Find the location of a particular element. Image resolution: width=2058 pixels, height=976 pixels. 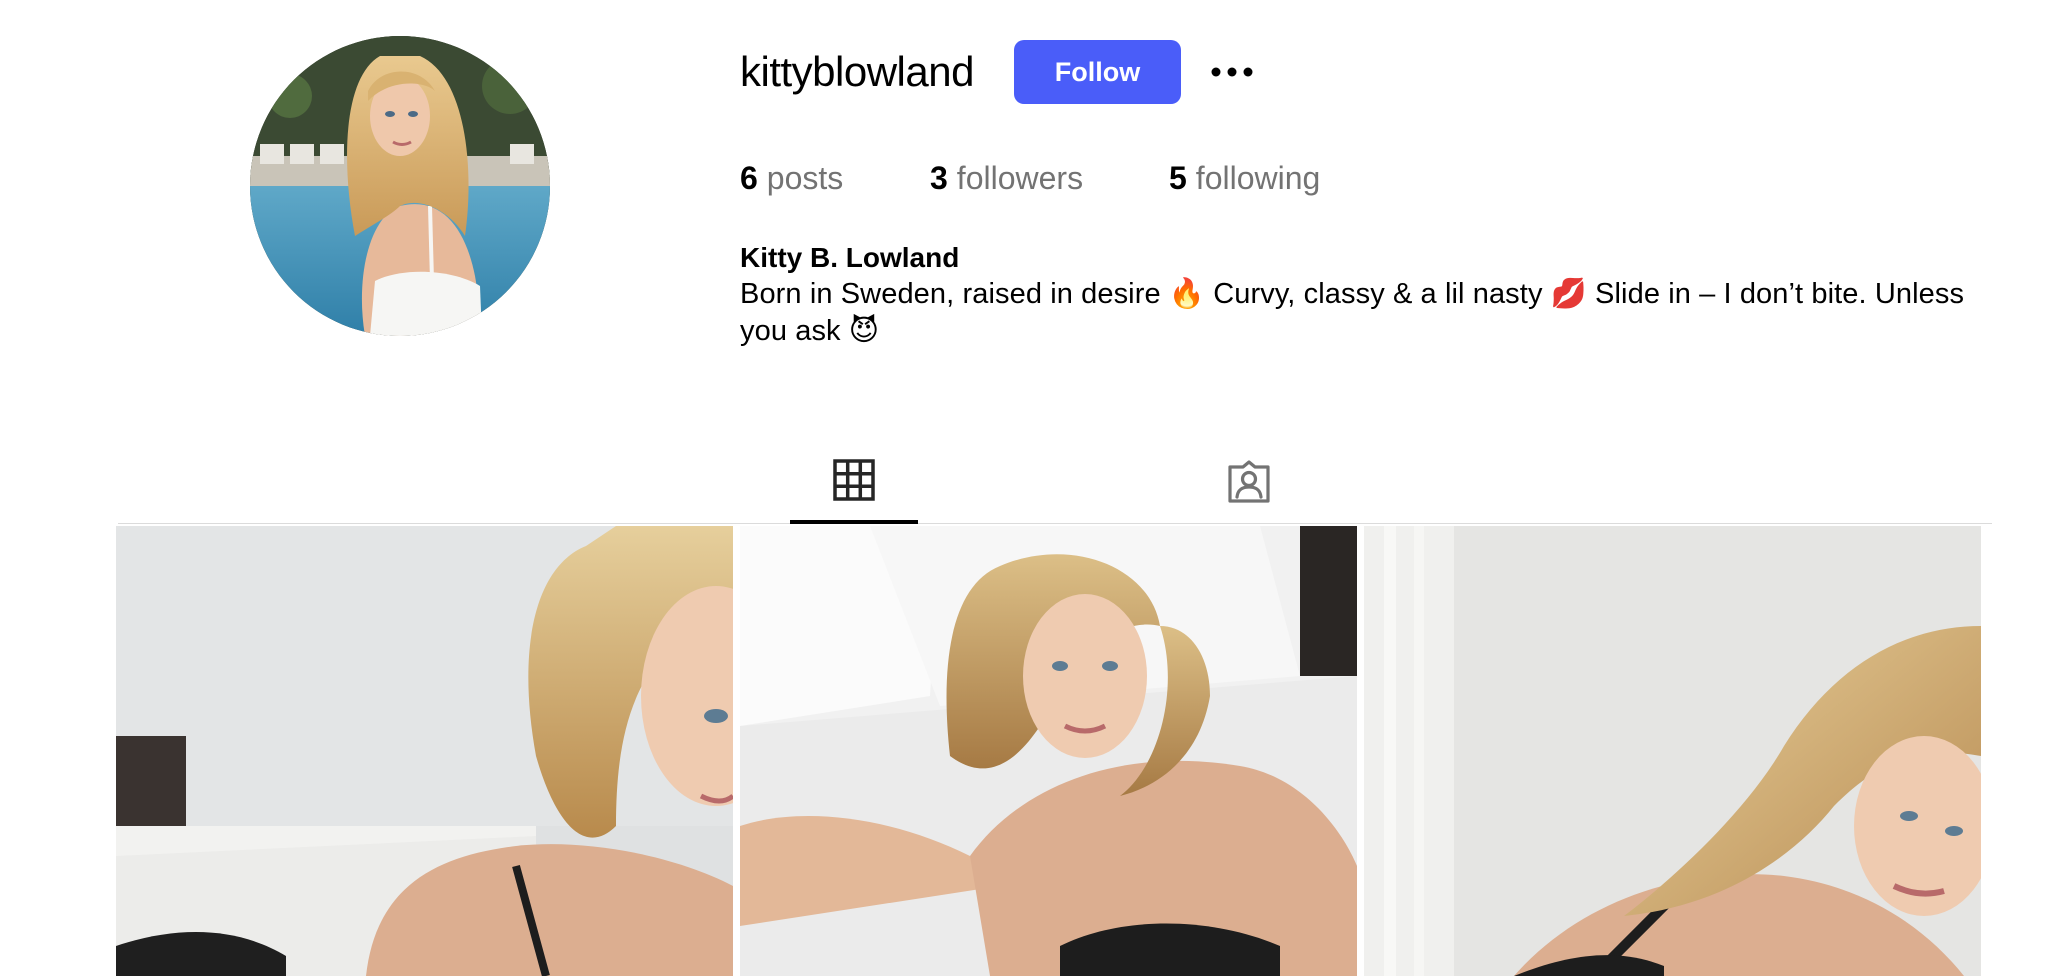

profile-header-row: kittyblowland Follow is located at coordinates (999, 72).